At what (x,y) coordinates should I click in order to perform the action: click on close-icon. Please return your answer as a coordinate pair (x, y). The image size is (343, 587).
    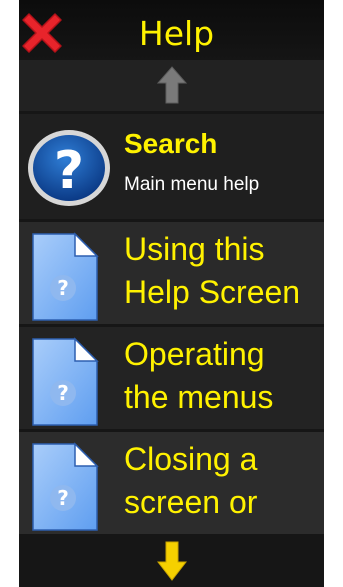
    Looking at the image, I should click on (42, 33).